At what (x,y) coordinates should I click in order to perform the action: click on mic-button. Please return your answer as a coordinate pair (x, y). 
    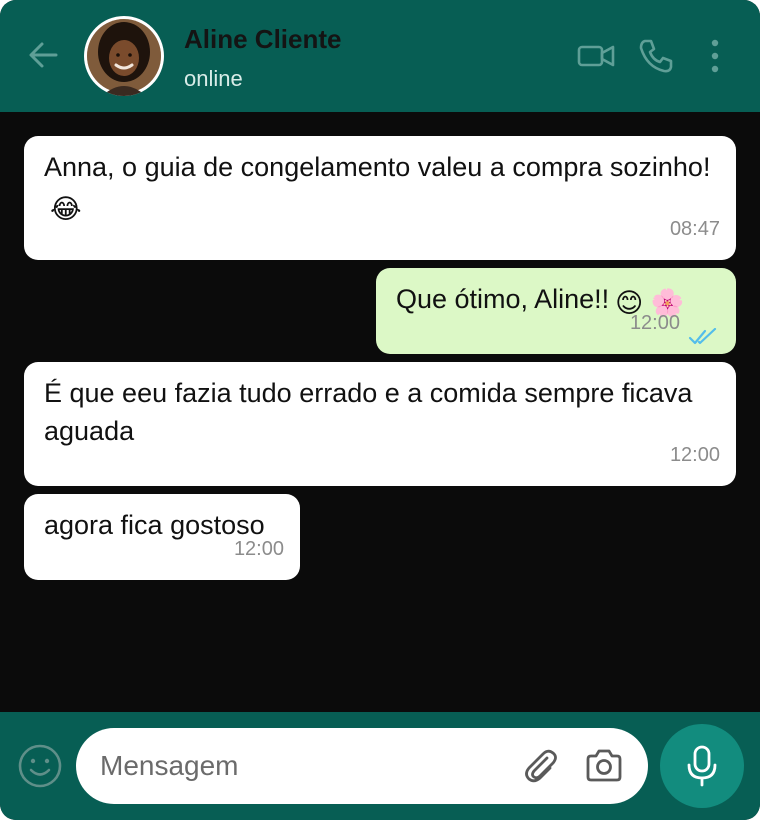
    Looking at the image, I should click on (702, 766).